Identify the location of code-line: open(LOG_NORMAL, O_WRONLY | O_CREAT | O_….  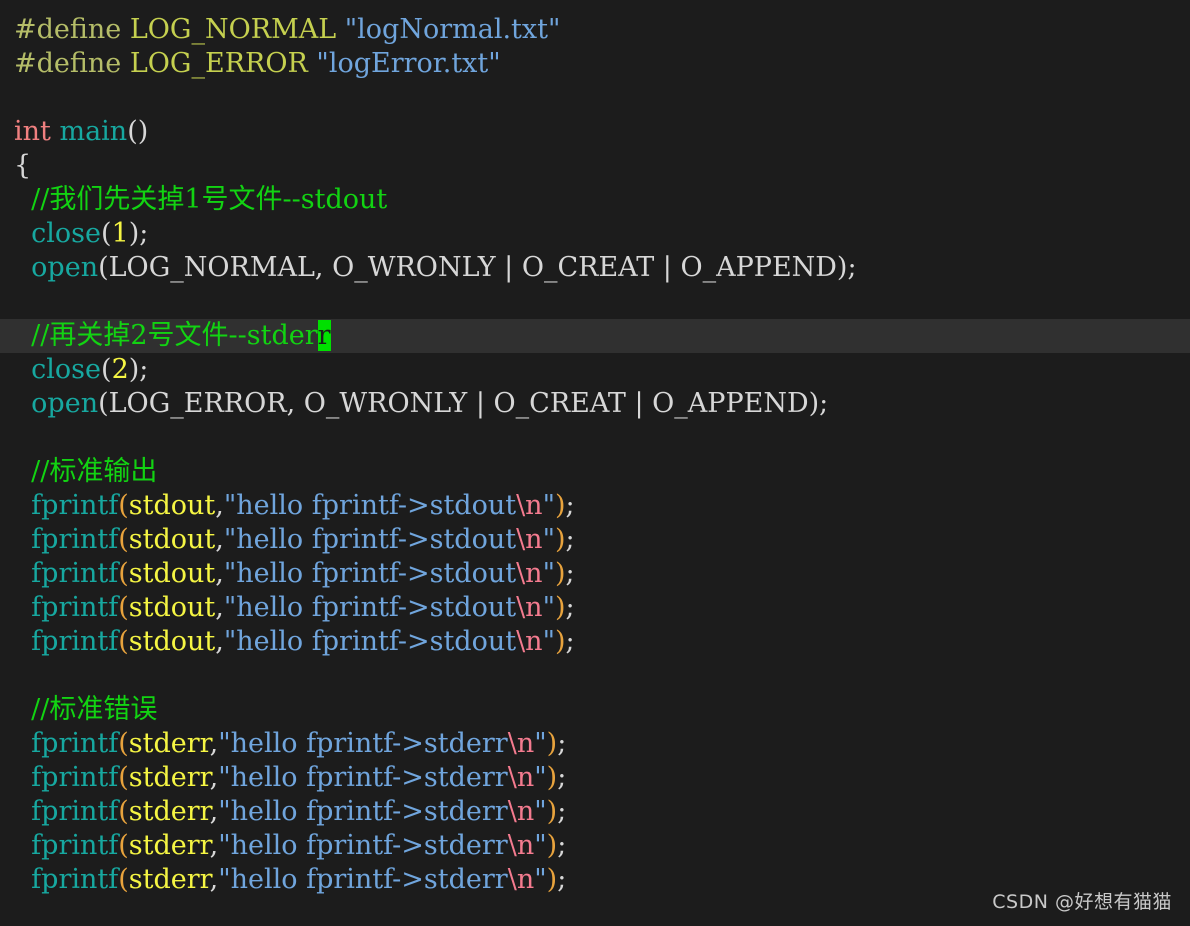
(595, 268).